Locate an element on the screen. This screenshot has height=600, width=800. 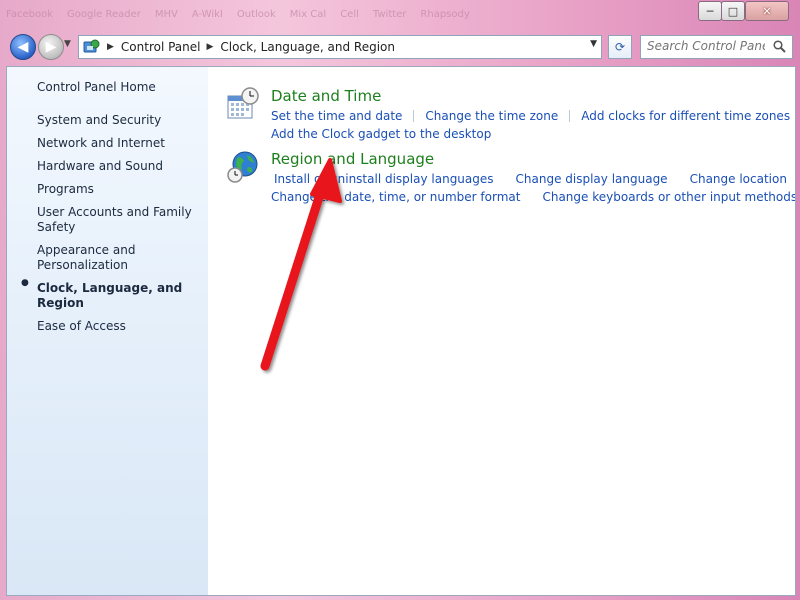
refresh-icon: ⟳ is located at coordinates (620, 47).